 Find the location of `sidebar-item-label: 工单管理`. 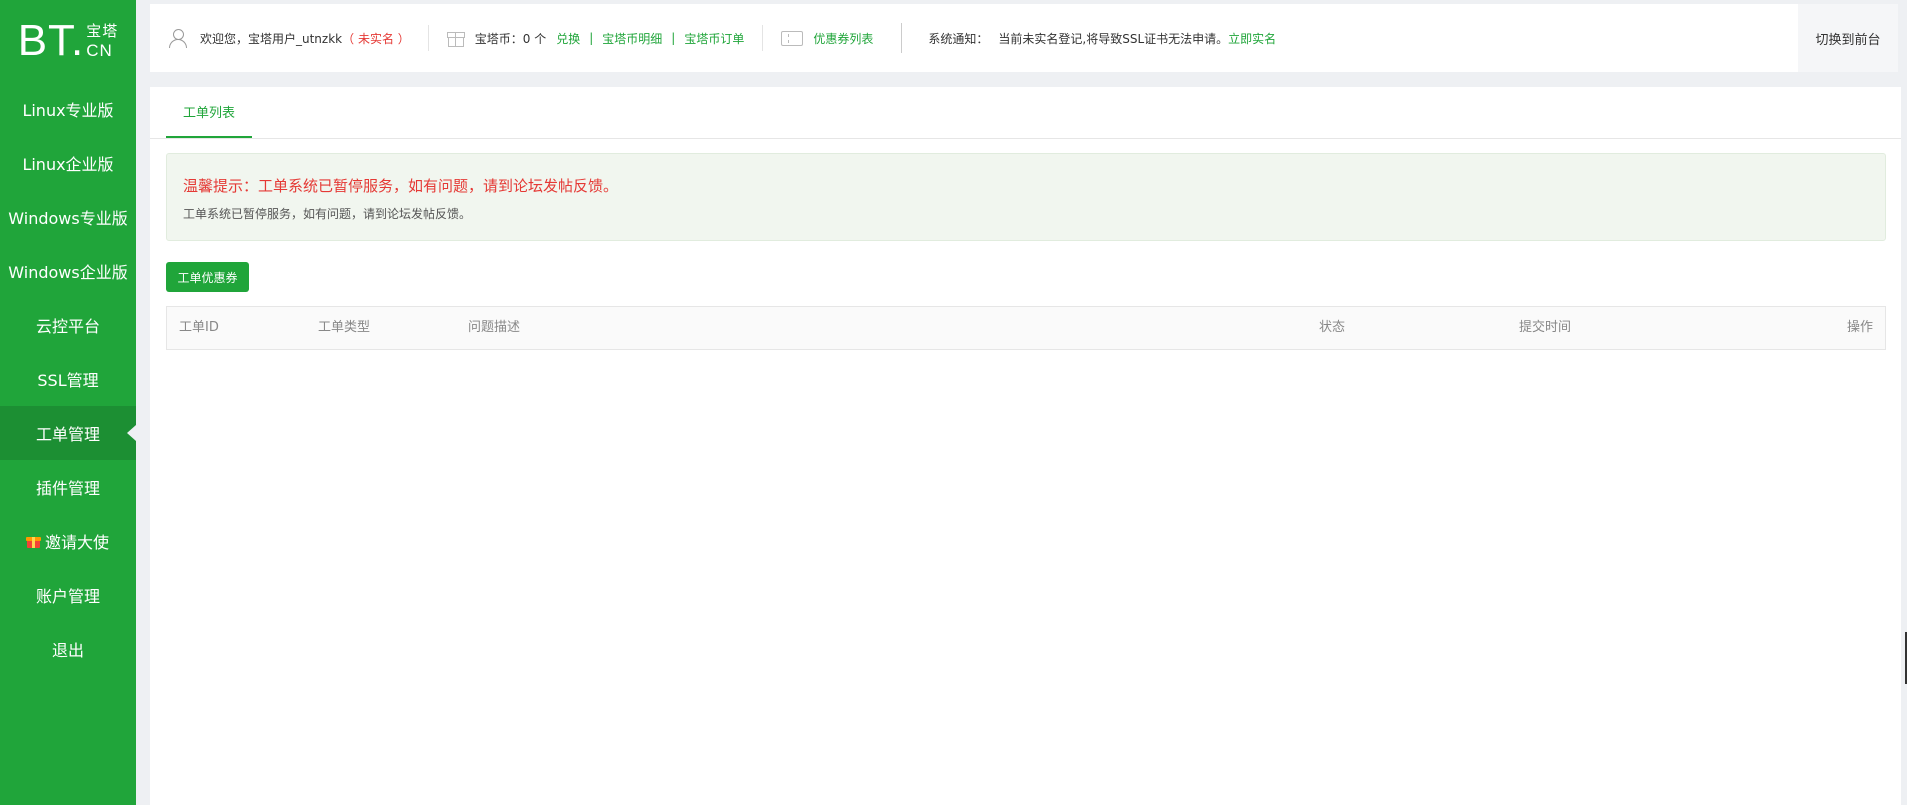

sidebar-item-label: 工单管理 is located at coordinates (67, 434).